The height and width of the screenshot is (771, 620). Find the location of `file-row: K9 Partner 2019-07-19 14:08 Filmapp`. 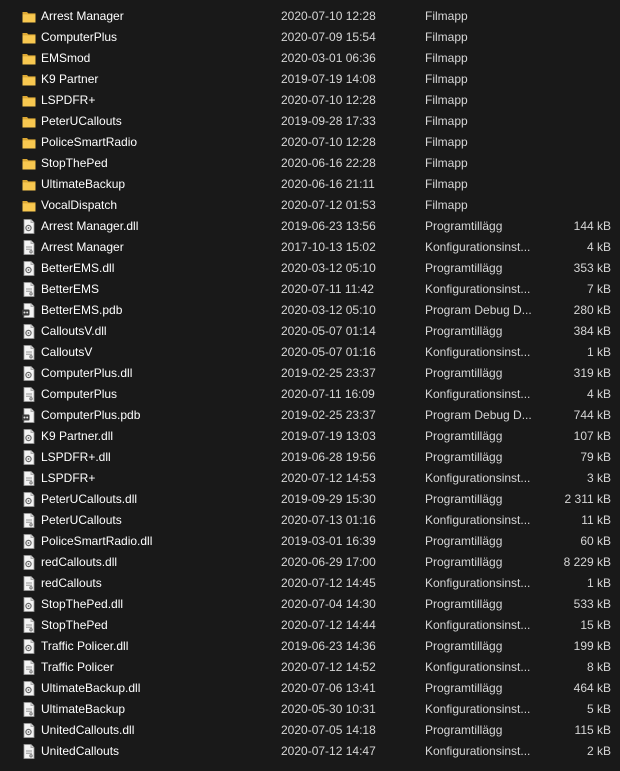

file-row: K9 Partner 2019-07-19 14:08 Filmapp is located at coordinates (310, 79).